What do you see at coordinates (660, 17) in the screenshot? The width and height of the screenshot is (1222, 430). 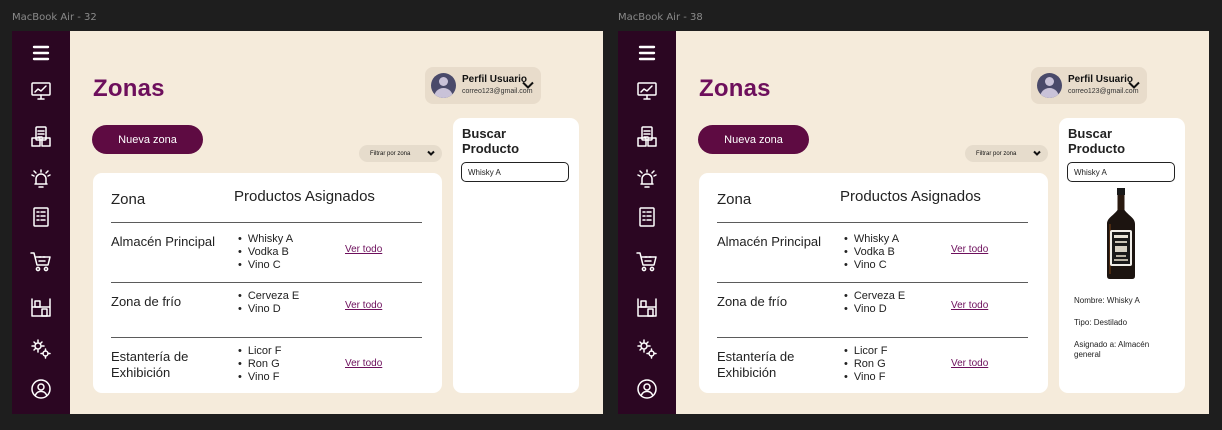 I see `frame-label: MacBook Air - 38` at bounding box center [660, 17].